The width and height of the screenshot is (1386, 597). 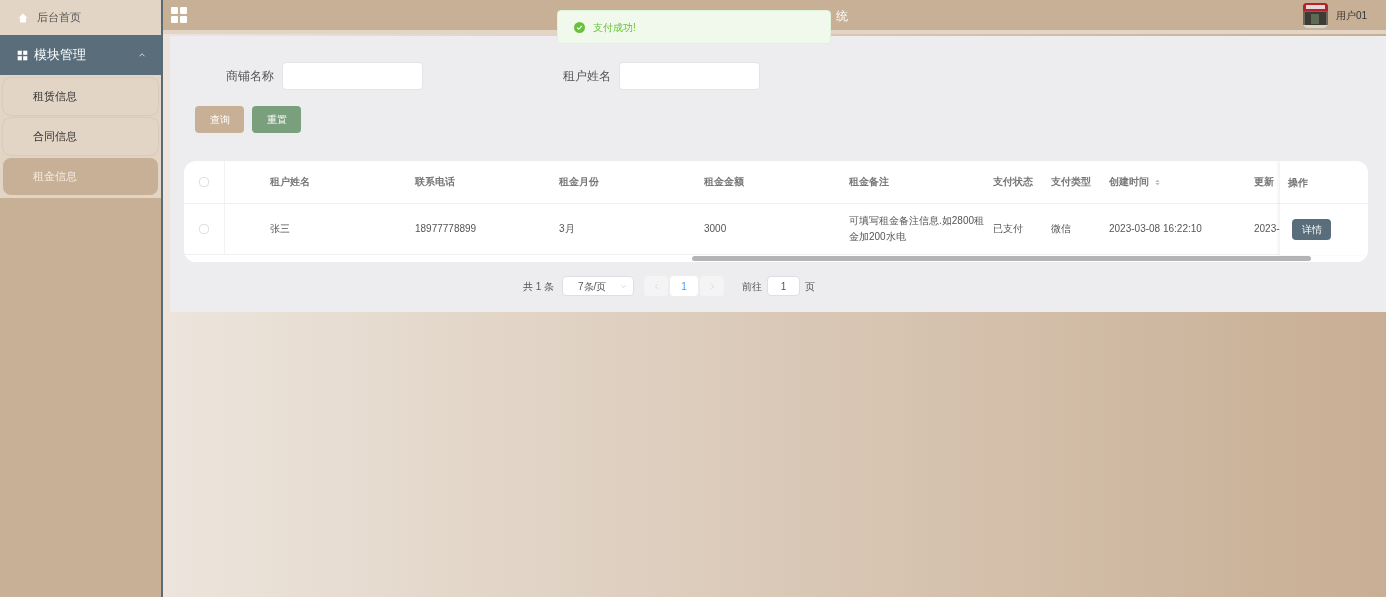 I want to click on details-button: 详情, so click(x=1311, y=229).